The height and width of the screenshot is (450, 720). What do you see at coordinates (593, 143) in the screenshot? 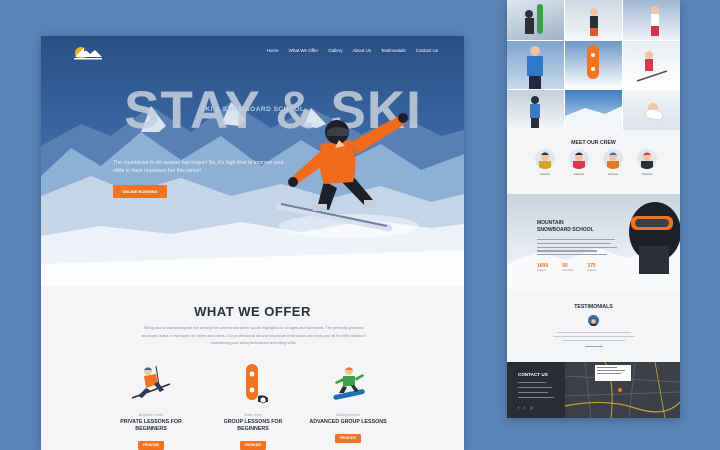
I see `crew-title: MEET OUR CREW` at bounding box center [593, 143].